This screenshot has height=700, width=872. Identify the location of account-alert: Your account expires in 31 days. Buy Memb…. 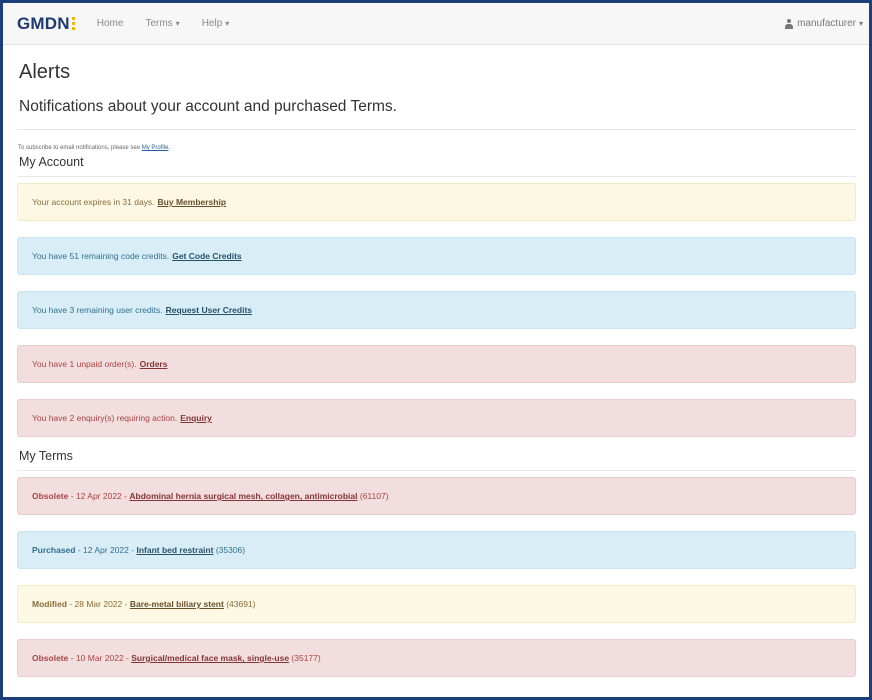
(436, 202).